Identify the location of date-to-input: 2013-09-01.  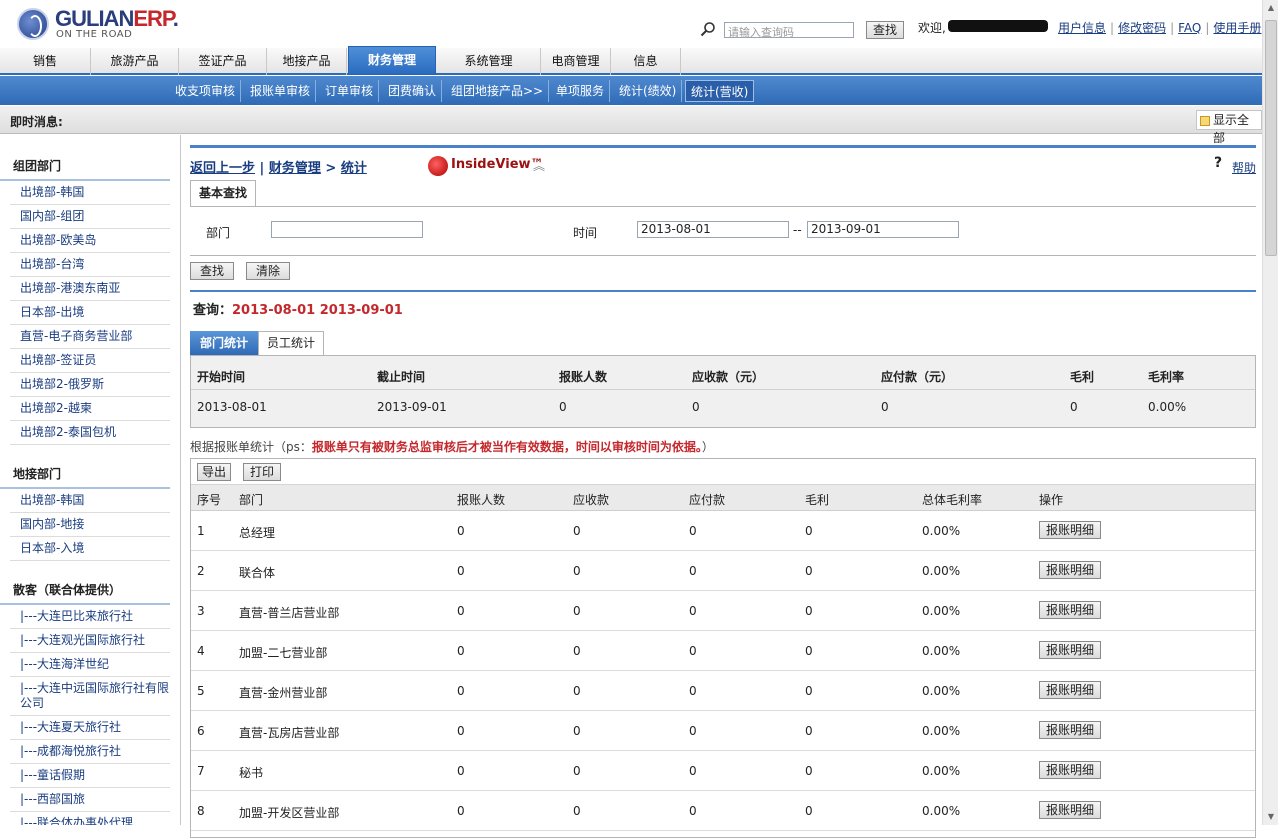
(883, 229).